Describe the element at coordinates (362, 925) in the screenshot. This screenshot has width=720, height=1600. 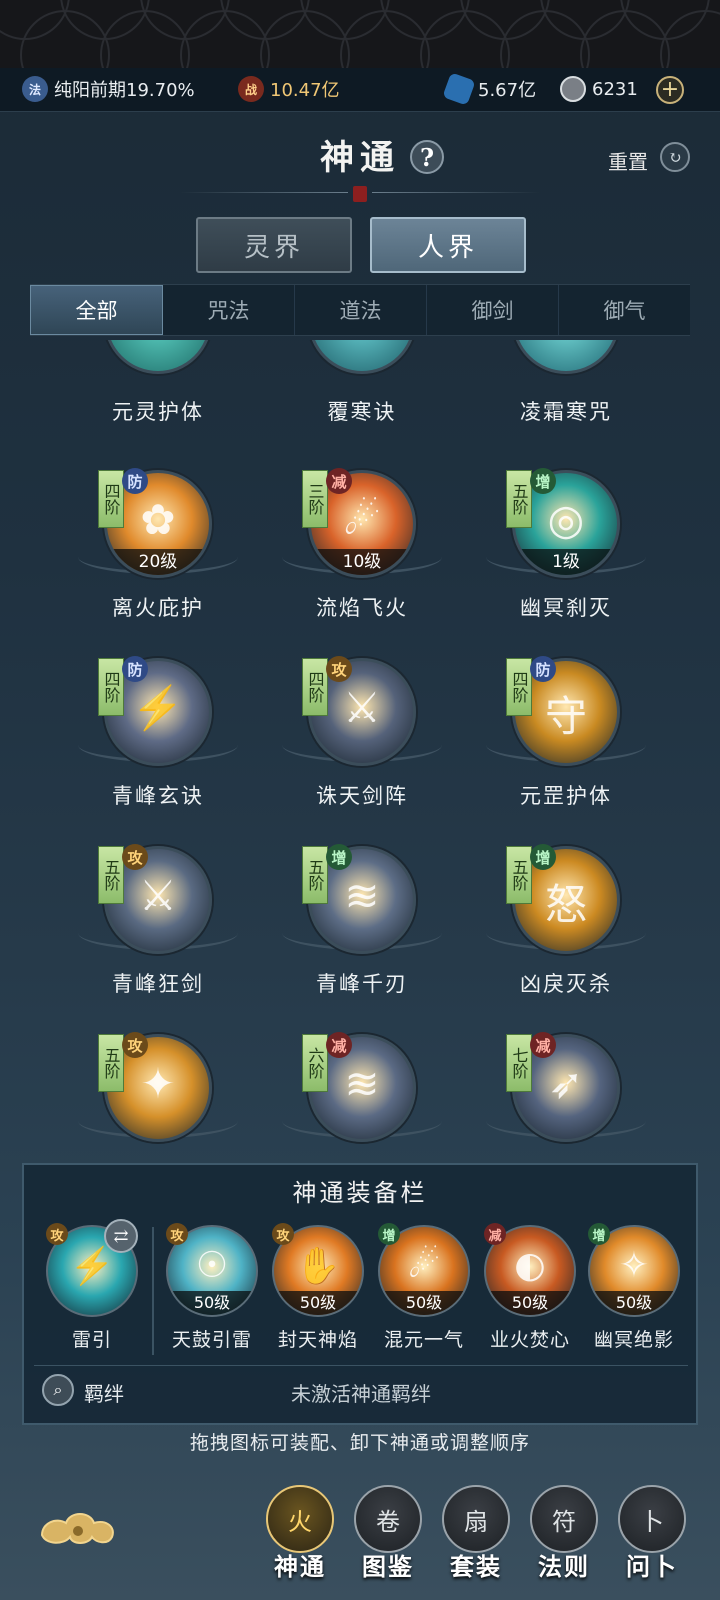
I see `skill-card: ≋ 五阶增青峰千刃` at that location.